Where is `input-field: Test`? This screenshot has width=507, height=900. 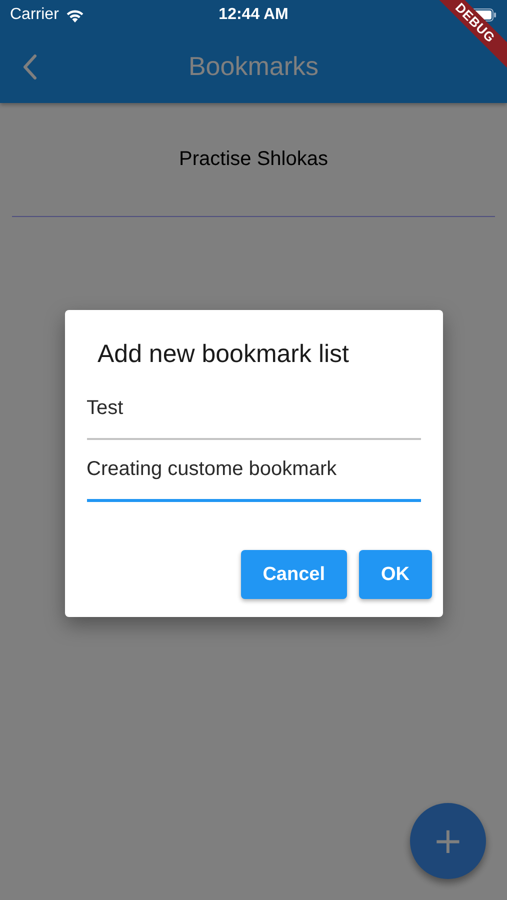
input-field: Test is located at coordinates (253, 413).